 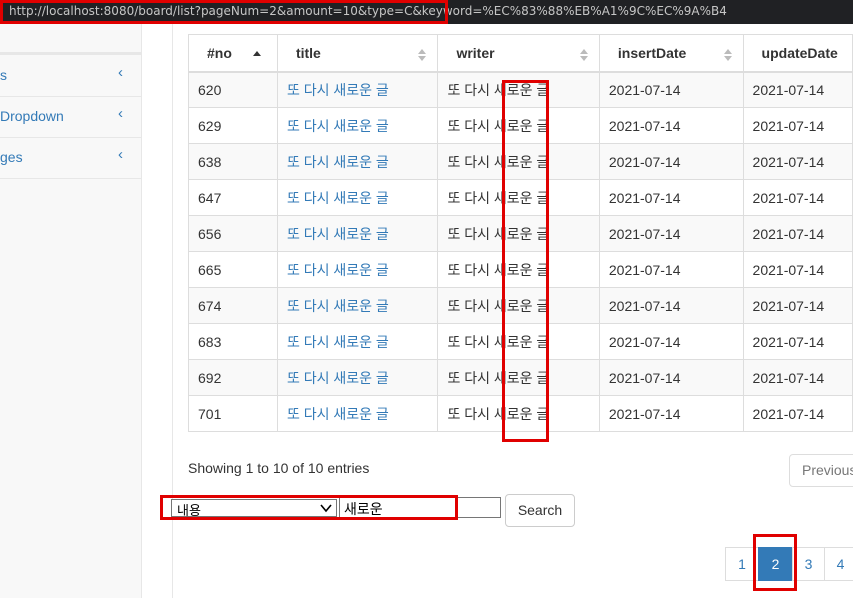 What do you see at coordinates (70, 53) in the screenshot?
I see `sidebar-divider` at bounding box center [70, 53].